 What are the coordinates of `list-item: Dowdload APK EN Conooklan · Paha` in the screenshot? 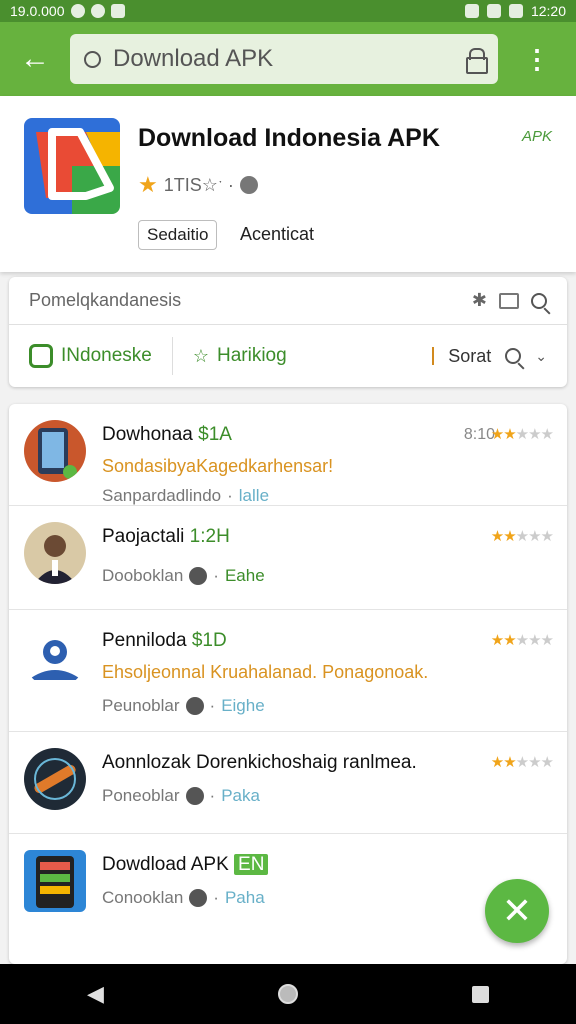 It's located at (288, 885).